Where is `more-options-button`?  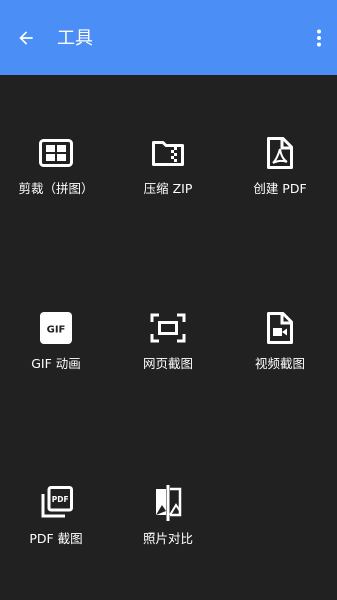 more-options-button is located at coordinates (319, 38).